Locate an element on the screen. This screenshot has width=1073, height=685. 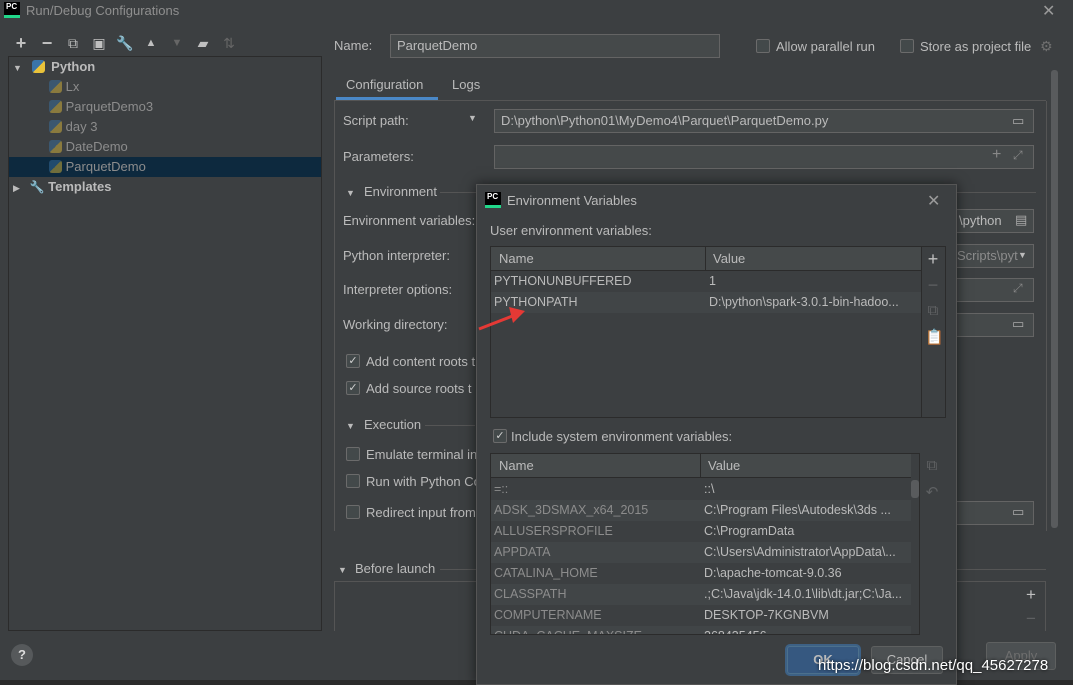
add-source-roots-checkbox: ✓ is located at coordinates (353, 388).